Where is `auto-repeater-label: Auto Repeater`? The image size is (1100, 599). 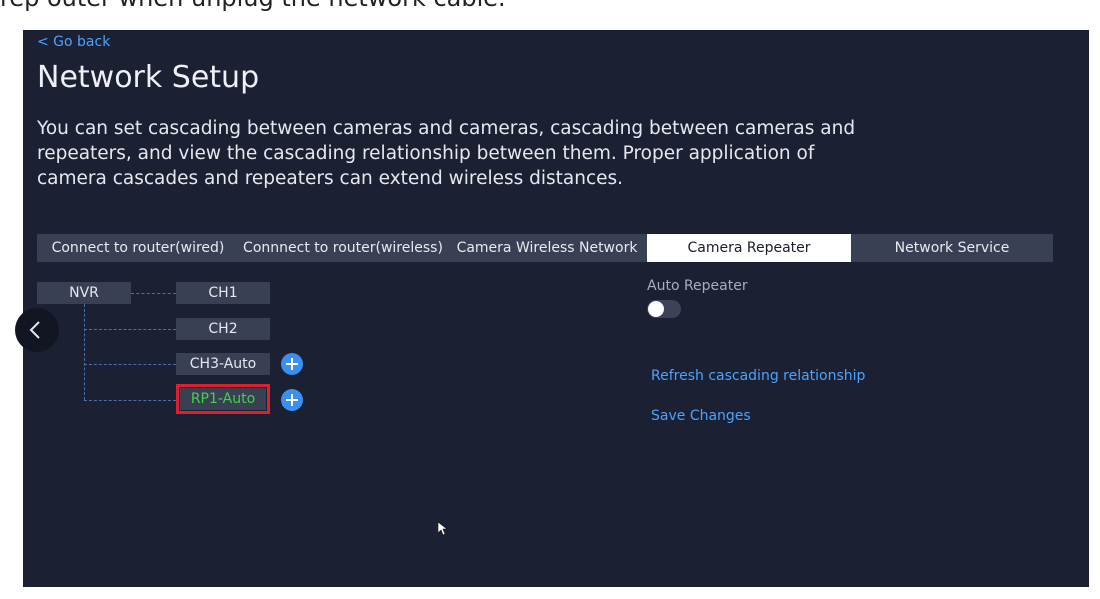 auto-repeater-label: Auto Repeater is located at coordinates (697, 286).